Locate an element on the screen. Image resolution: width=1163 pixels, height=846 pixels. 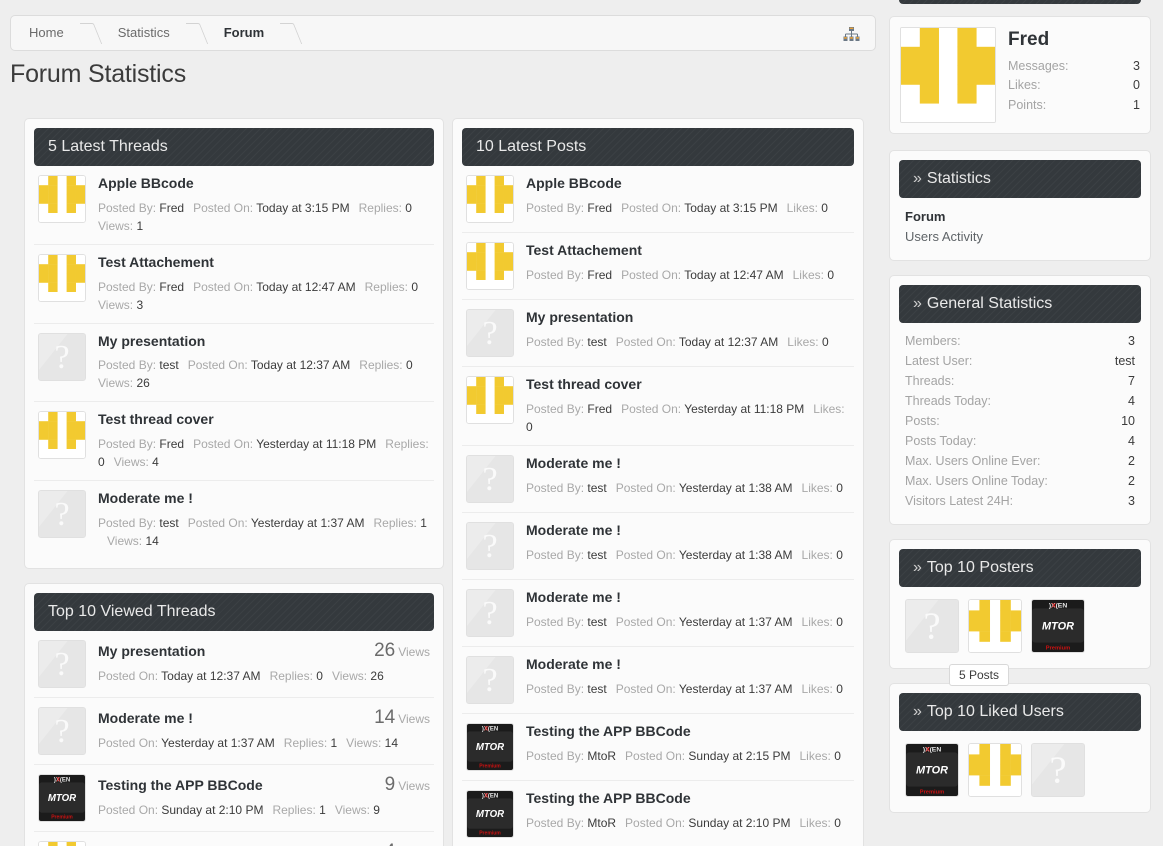
general-stat-label: Max. Users Online Ever: is located at coordinates (973, 461).